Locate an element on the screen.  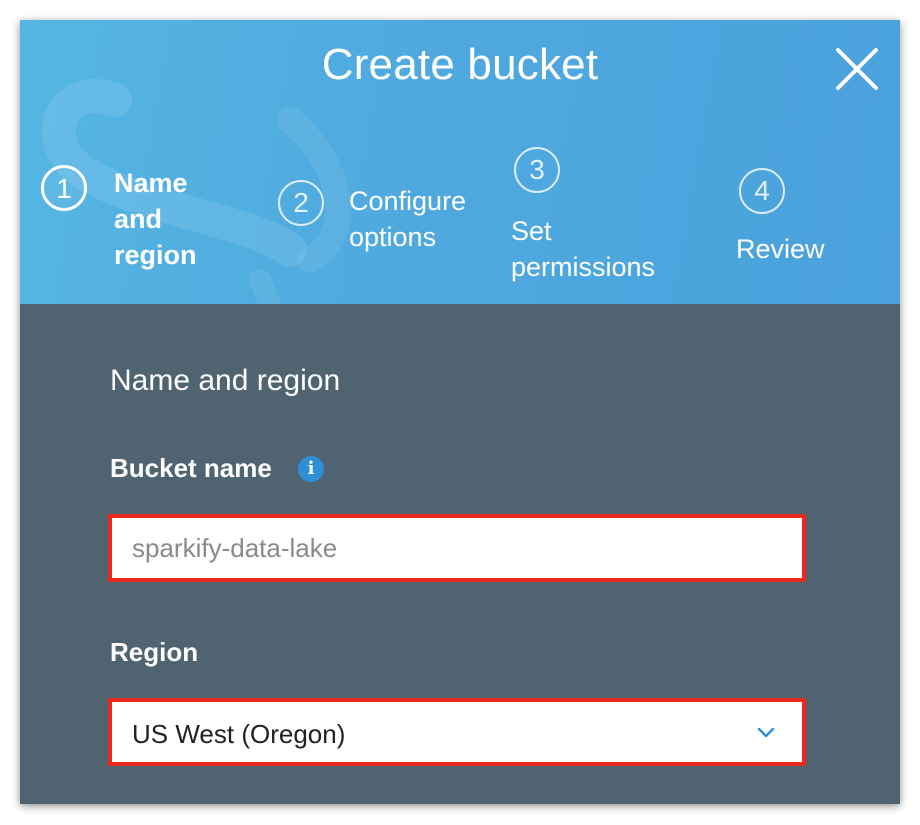
region-label: Region is located at coordinates (154, 652).